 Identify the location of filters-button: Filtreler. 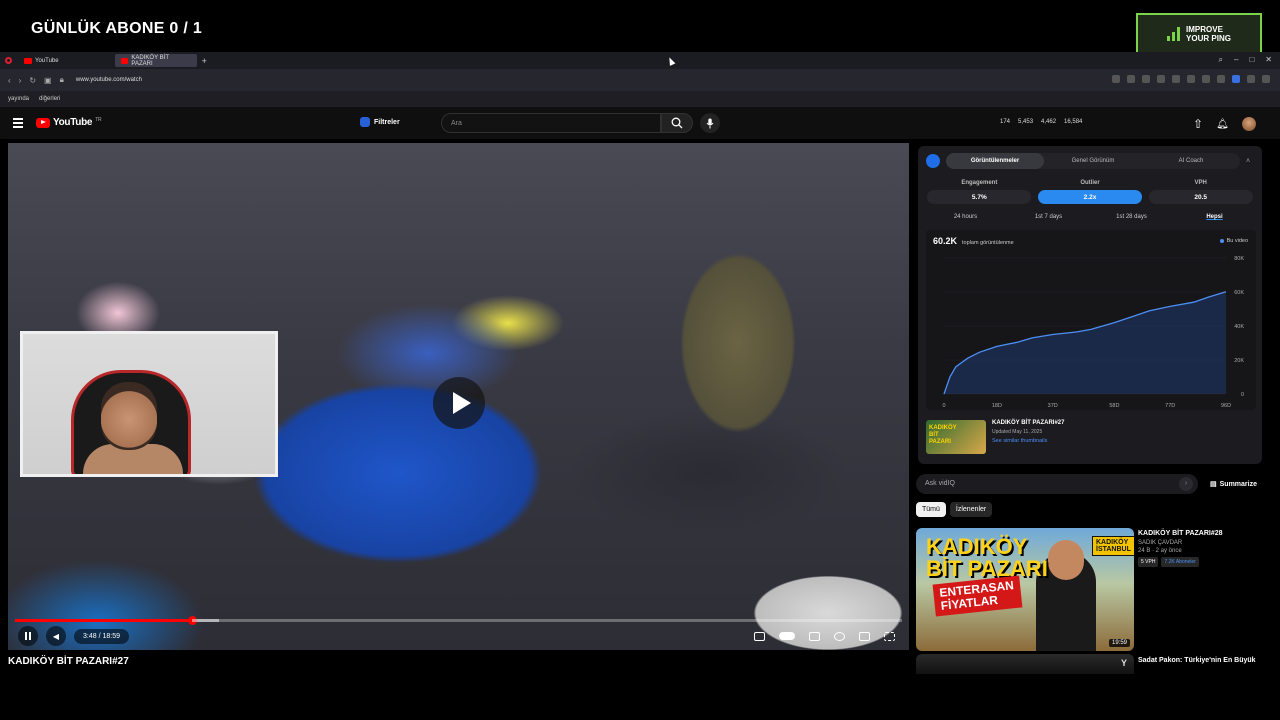
(380, 122).